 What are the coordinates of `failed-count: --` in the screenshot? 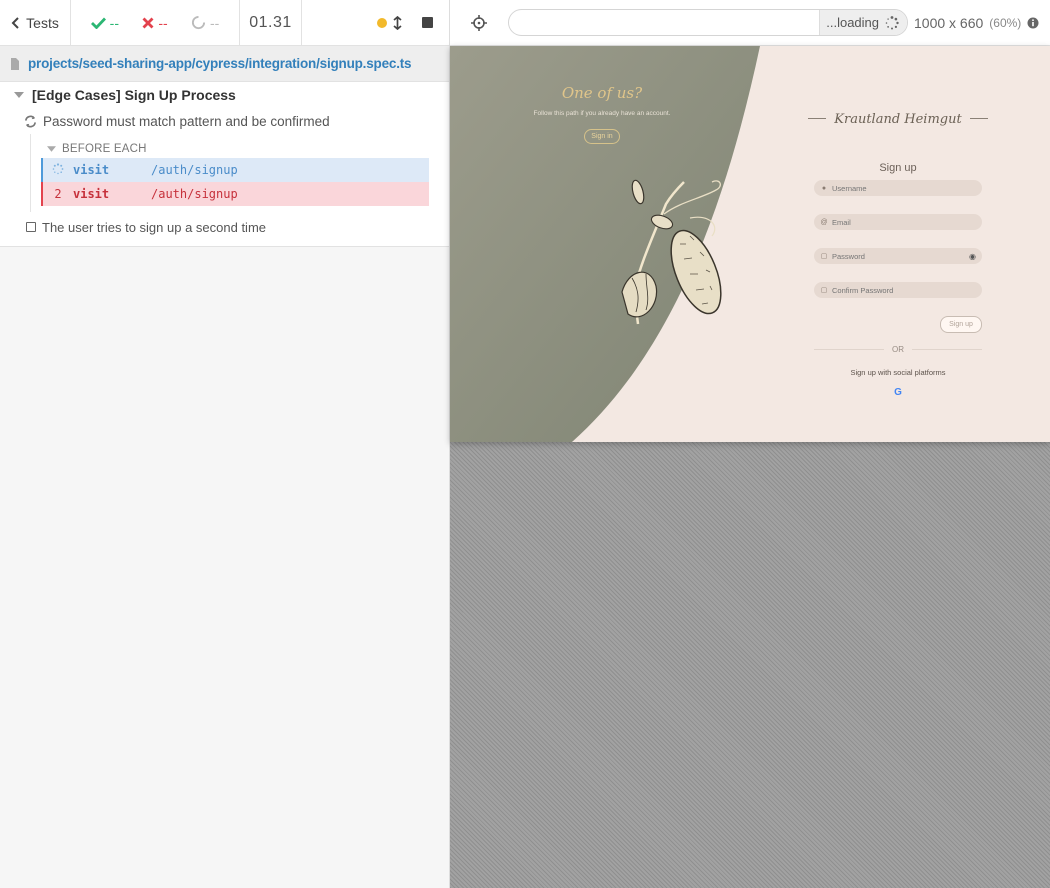 It's located at (163, 22).